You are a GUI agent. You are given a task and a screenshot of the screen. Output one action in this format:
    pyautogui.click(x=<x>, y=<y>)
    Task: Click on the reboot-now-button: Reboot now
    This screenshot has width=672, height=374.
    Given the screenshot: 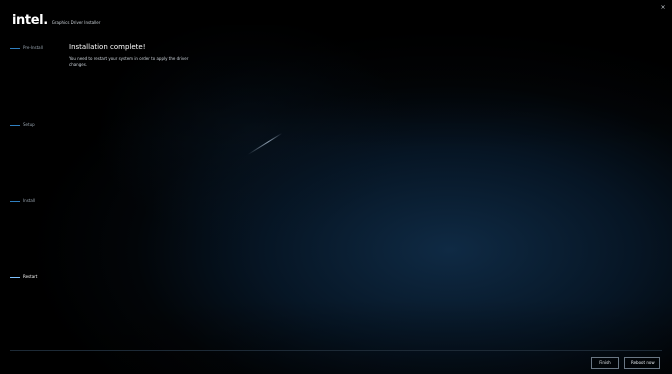 What is the action you would take?
    pyautogui.click(x=642, y=363)
    